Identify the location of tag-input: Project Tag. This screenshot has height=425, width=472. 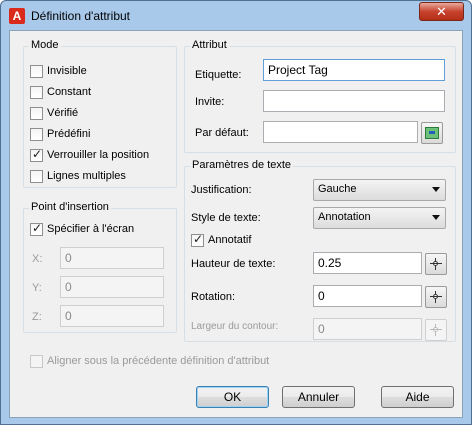
(354, 70).